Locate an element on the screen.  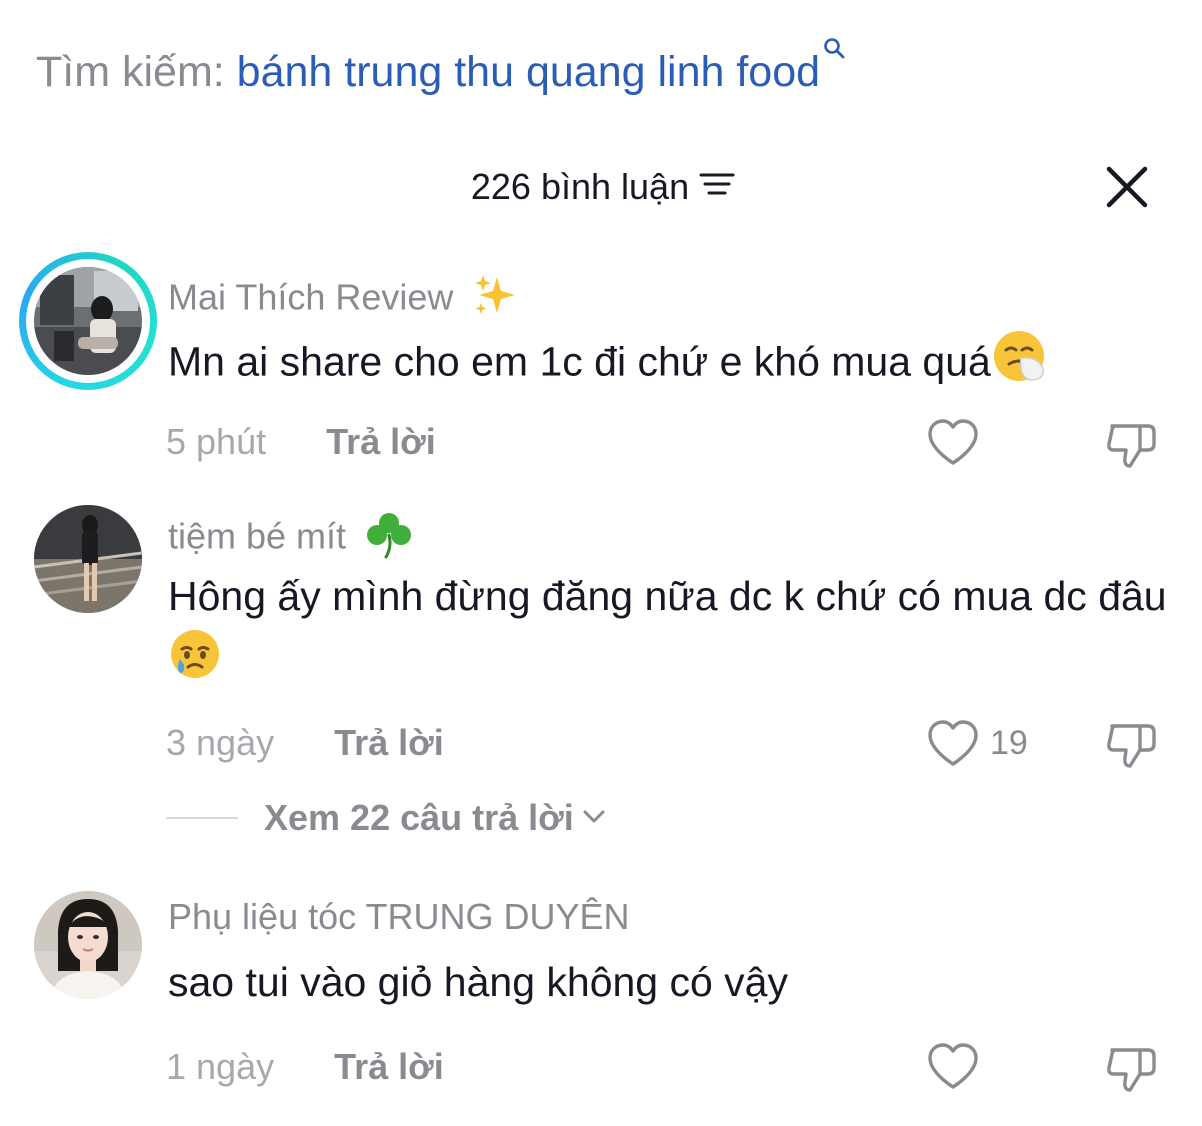
comment-meta: 1 ngày Trả lời is located at coordinates (305, 1067).